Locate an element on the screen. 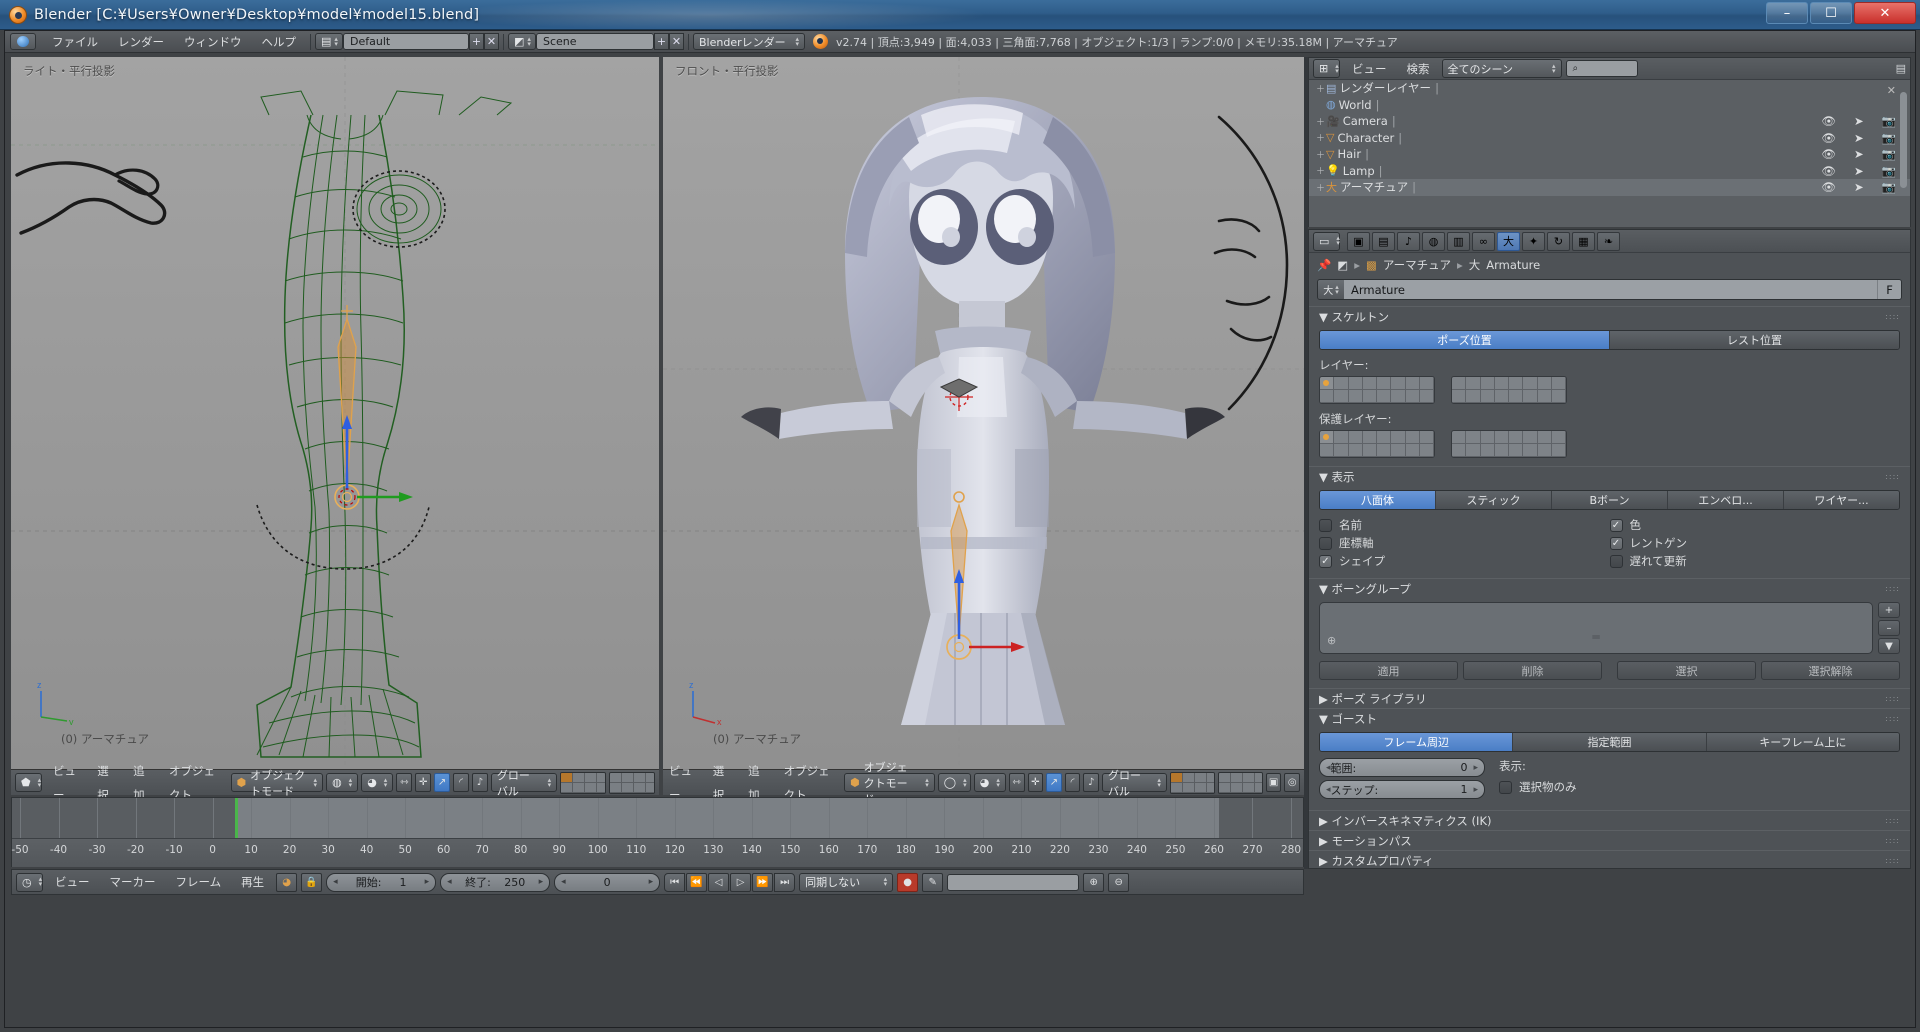 The height and width of the screenshot is (1032, 1920). world-tab: ◍ is located at coordinates (1433, 241).